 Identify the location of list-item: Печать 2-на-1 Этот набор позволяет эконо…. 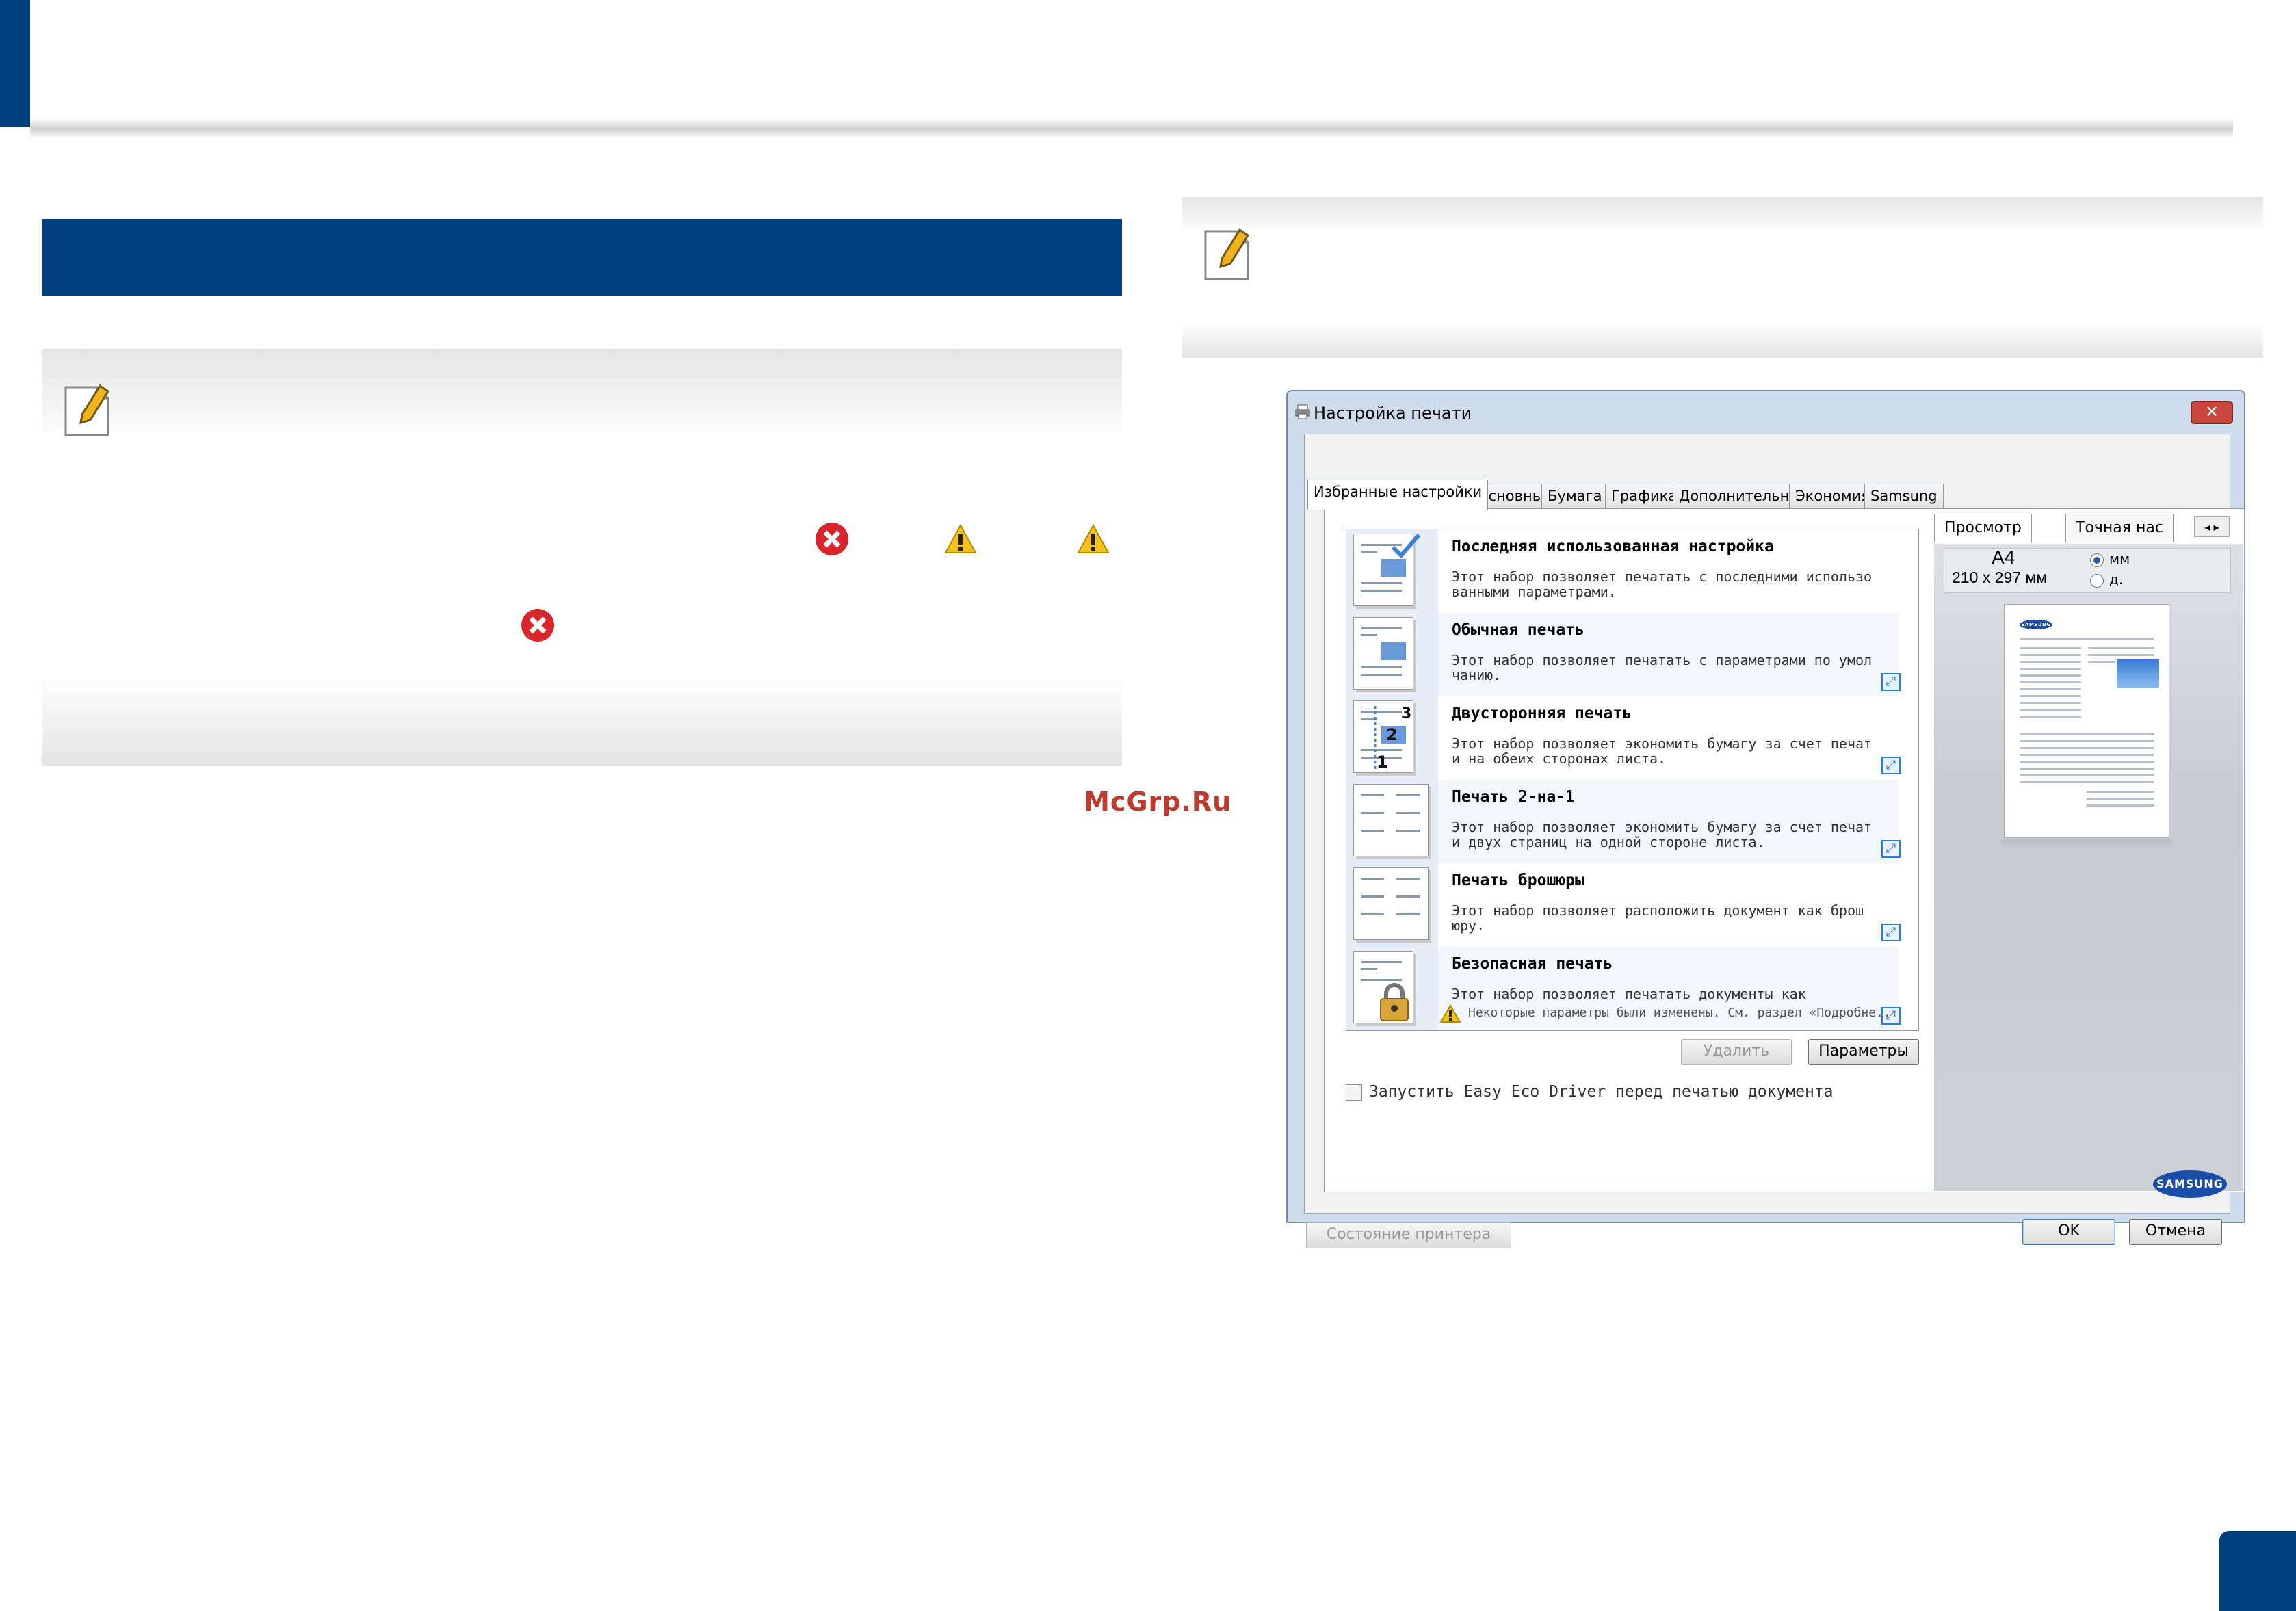
(1623, 821).